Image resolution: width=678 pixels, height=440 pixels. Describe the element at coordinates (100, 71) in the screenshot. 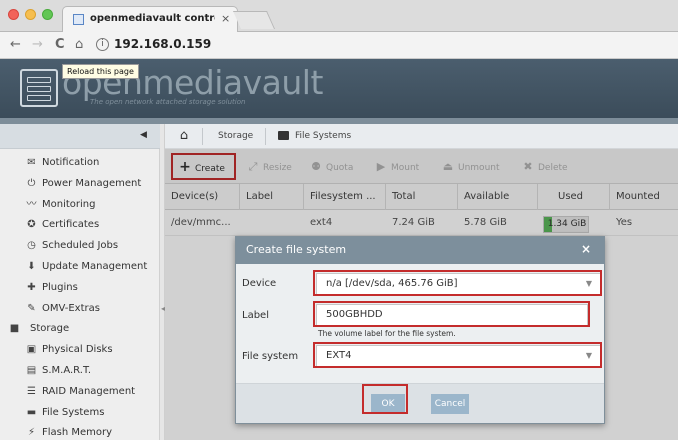

I see `reload-tooltip: Reload this page` at that location.